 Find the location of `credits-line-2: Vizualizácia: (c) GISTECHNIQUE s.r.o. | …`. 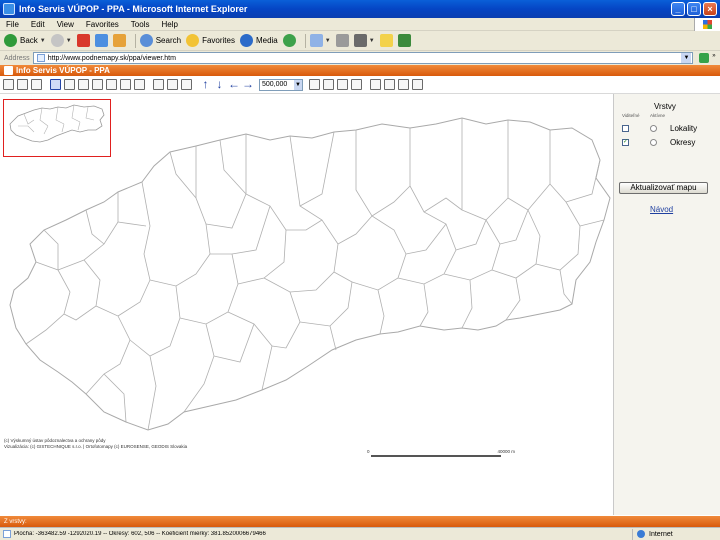

credits-line-2: Vizualizácia: (c) GISTECHNIQUE s.r.o. | … is located at coordinates (96, 446).